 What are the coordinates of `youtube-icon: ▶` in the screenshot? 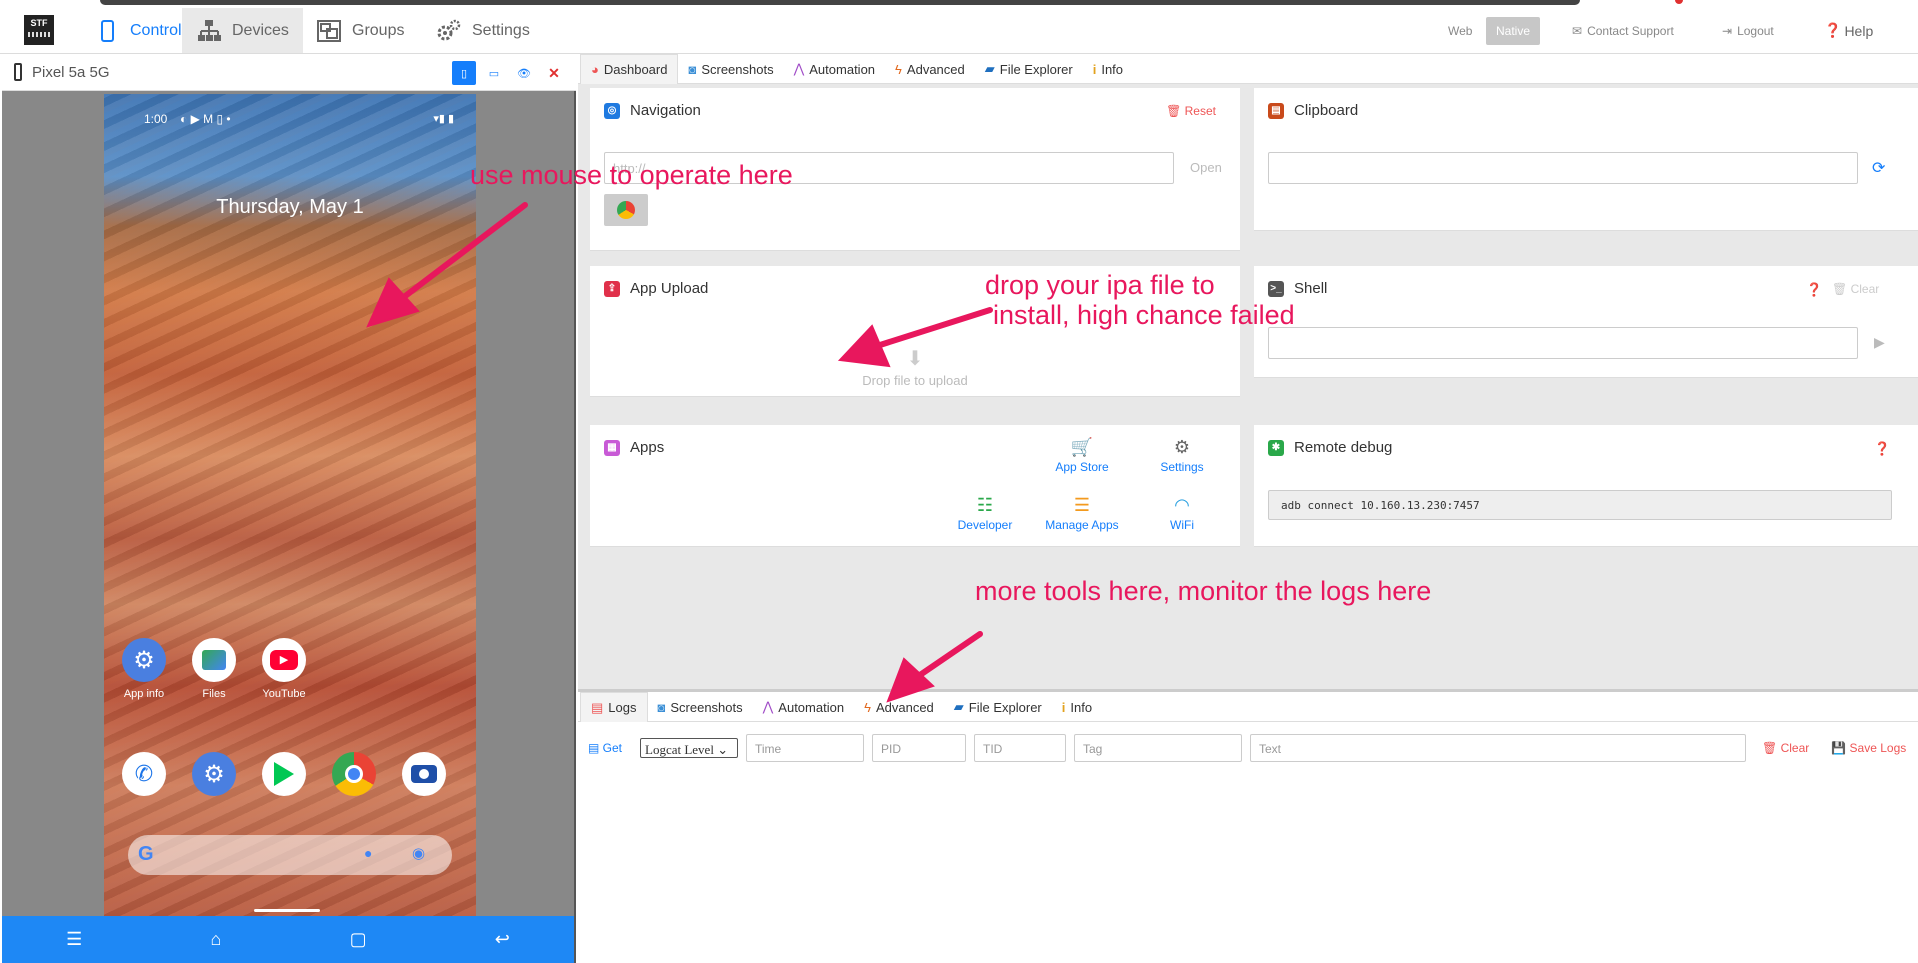 It's located at (284, 660).